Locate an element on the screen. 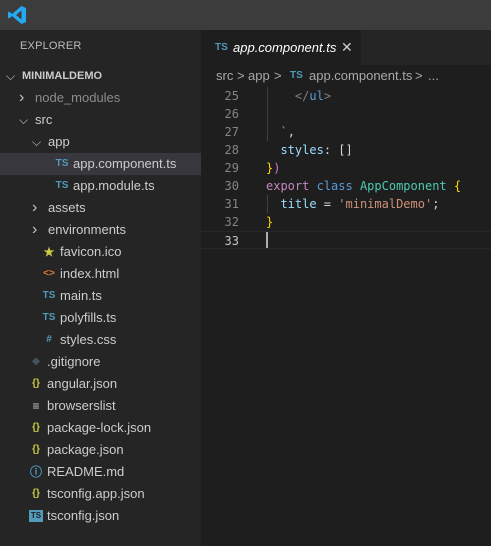 The width and height of the screenshot is (491, 546). breadcrumb-file: app.component.ts is located at coordinates (360, 76).